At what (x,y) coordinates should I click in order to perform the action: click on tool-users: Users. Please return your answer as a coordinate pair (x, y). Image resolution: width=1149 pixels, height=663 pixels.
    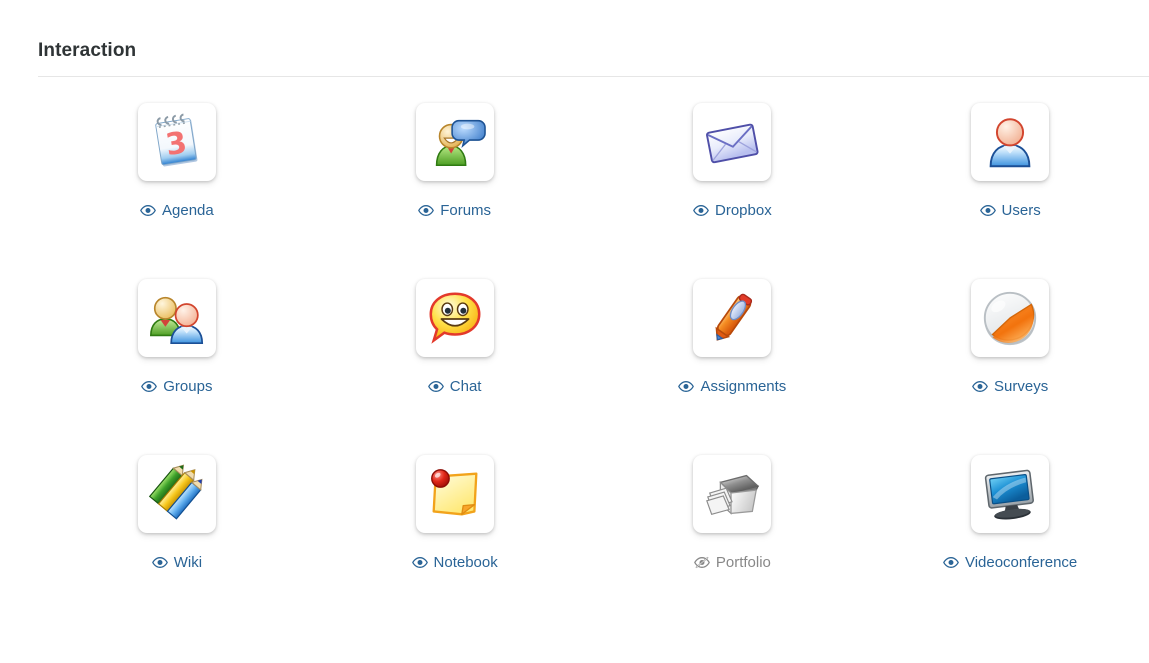
    Looking at the image, I should click on (1010, 184).